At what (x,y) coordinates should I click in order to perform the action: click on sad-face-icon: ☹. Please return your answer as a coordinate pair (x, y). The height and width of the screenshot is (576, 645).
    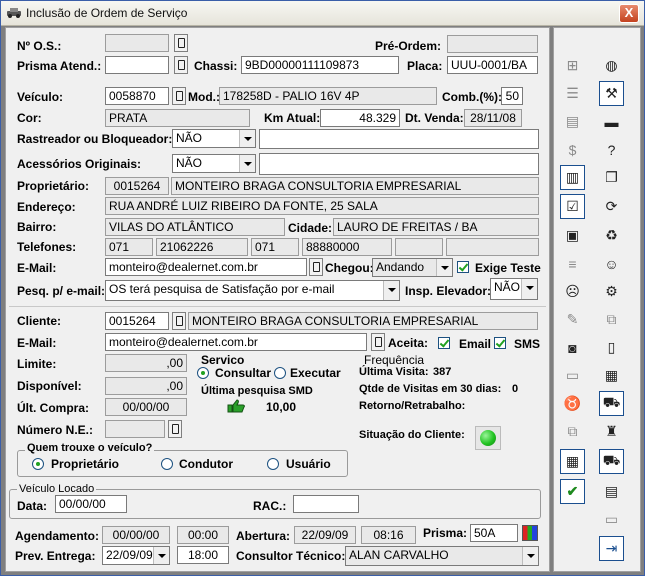
    Looking at the image, I should click on (572, 291).